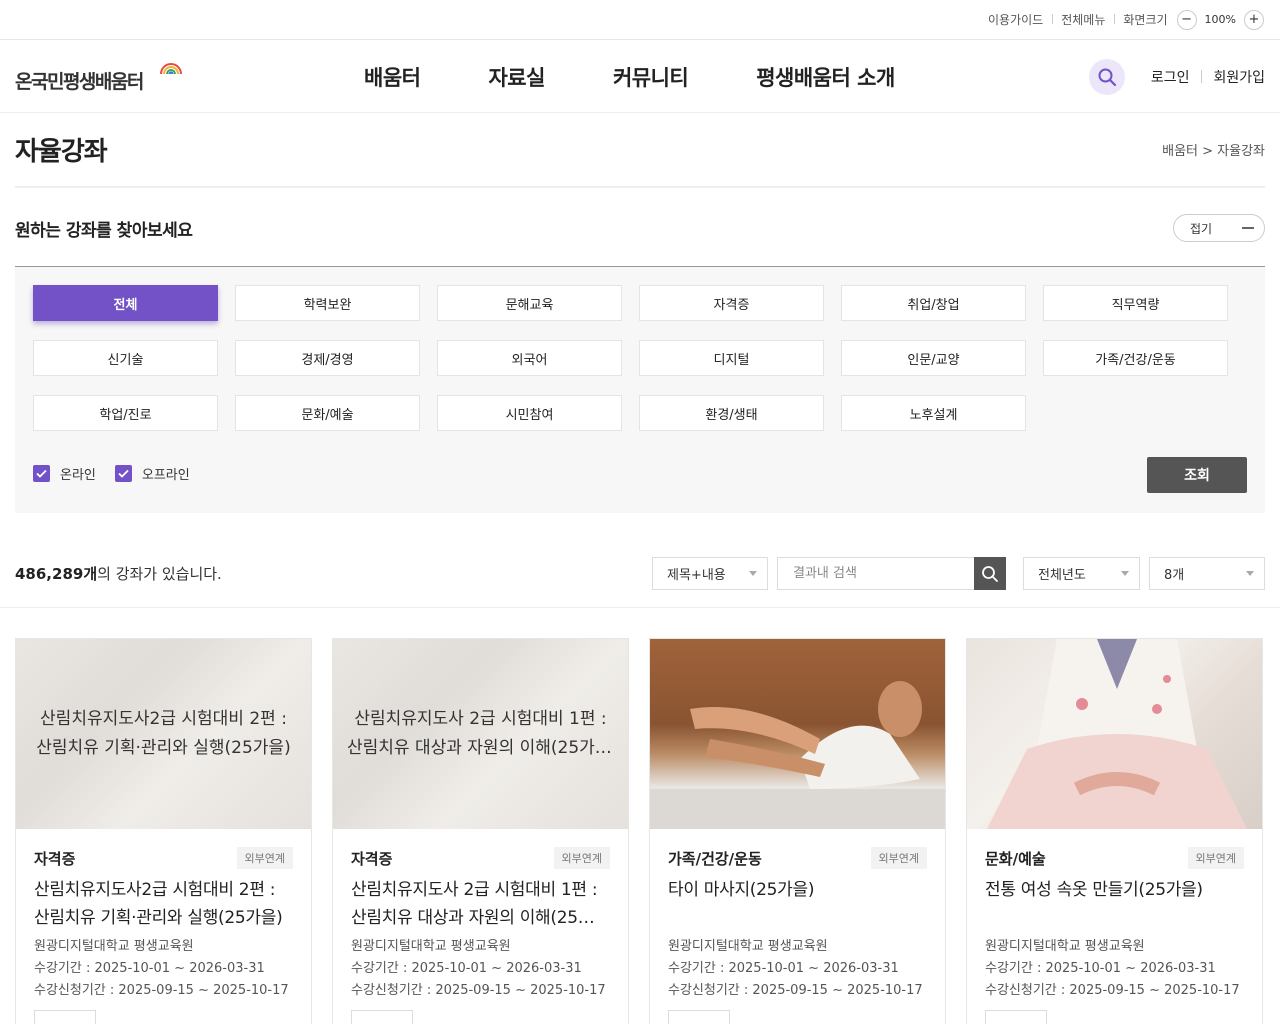 The width and height of the screenshot is (1280, 1024). Describe the element at coordinates (1201, 228) in the screenshot. I see `fold-label: 접기` at that location.